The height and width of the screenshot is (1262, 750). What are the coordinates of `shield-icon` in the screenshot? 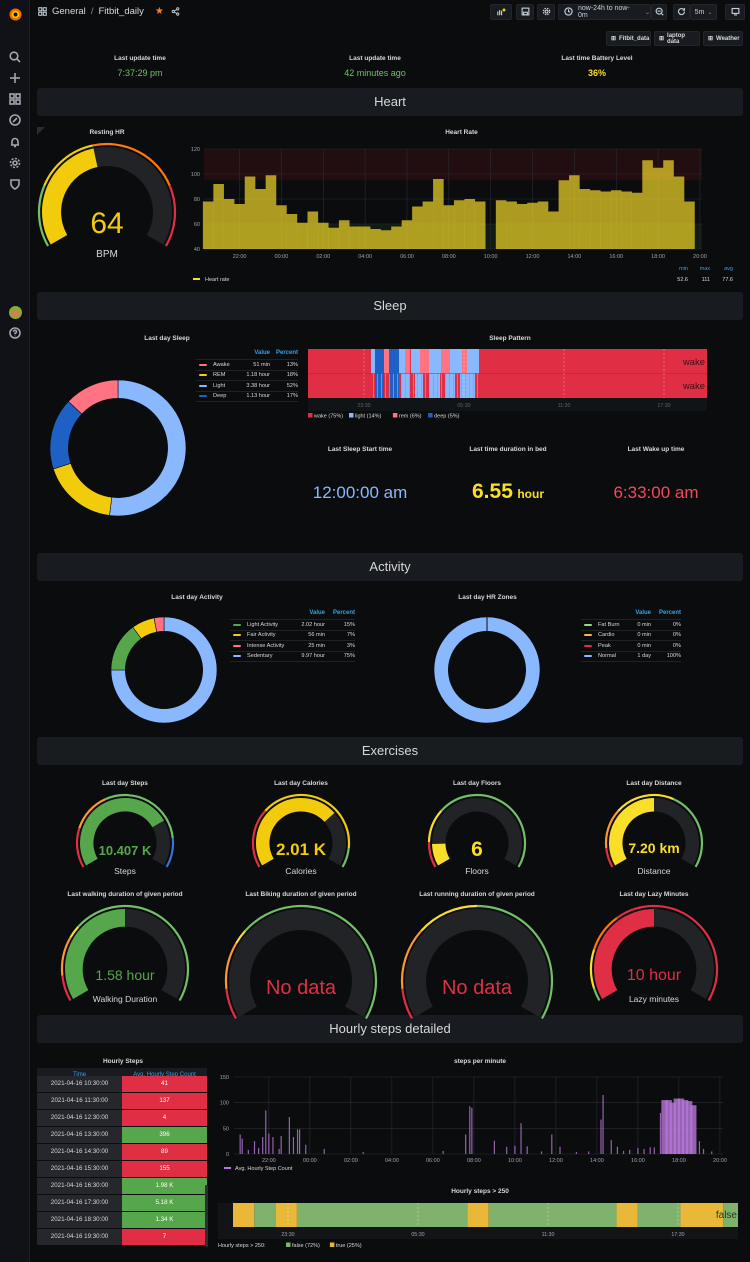 It's located at (15, 184).